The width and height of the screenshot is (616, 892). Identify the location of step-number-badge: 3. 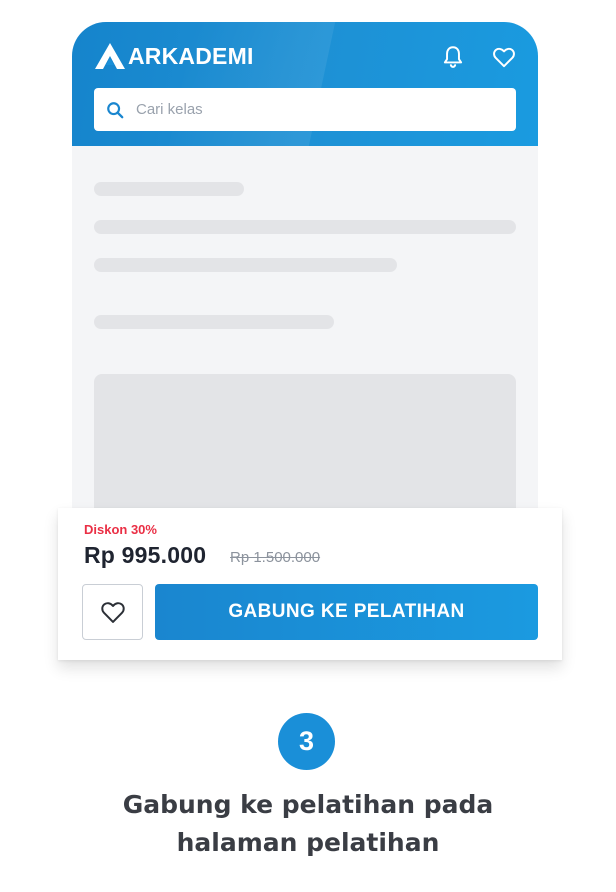
(306, 741).